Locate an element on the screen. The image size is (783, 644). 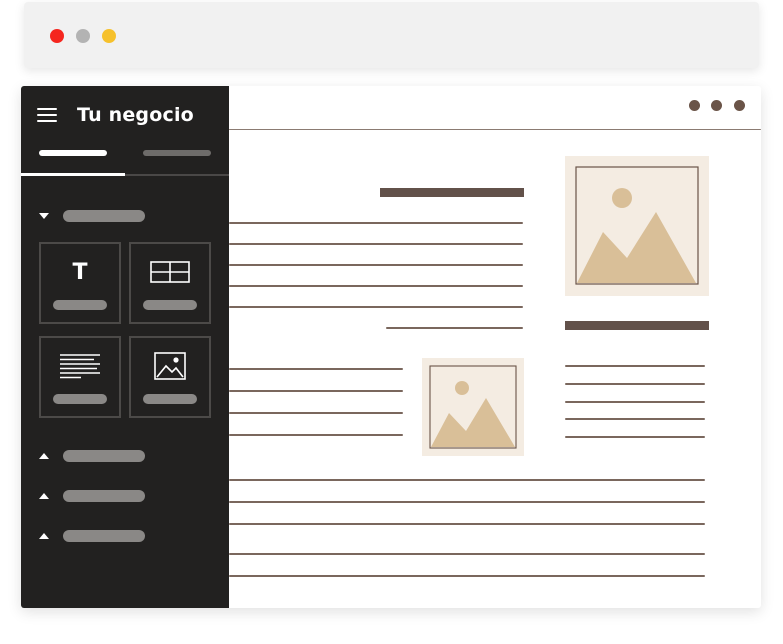
tab-active-indicator is located at coordinates (73, 174).